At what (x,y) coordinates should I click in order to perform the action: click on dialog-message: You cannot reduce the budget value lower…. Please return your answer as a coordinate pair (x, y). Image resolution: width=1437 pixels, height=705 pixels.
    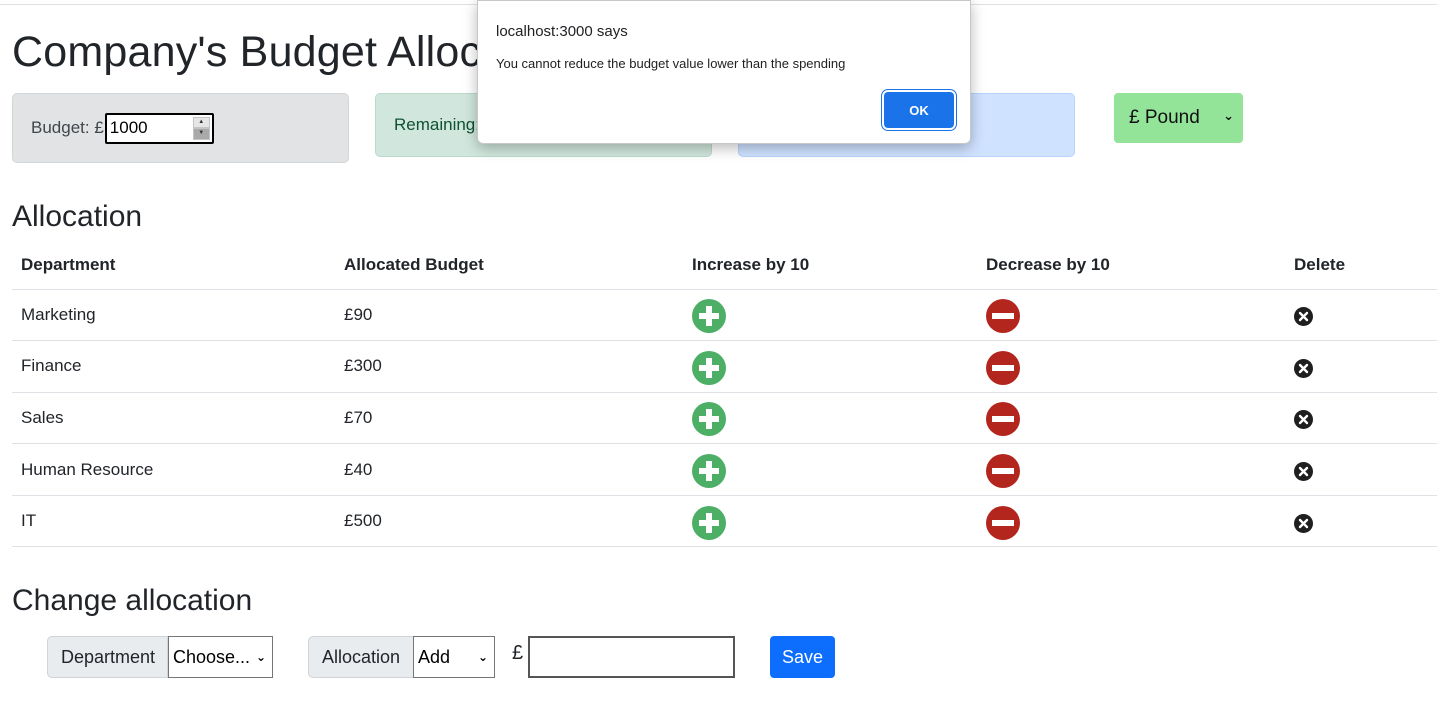
    Looking at the image, I should click on (671, 63).